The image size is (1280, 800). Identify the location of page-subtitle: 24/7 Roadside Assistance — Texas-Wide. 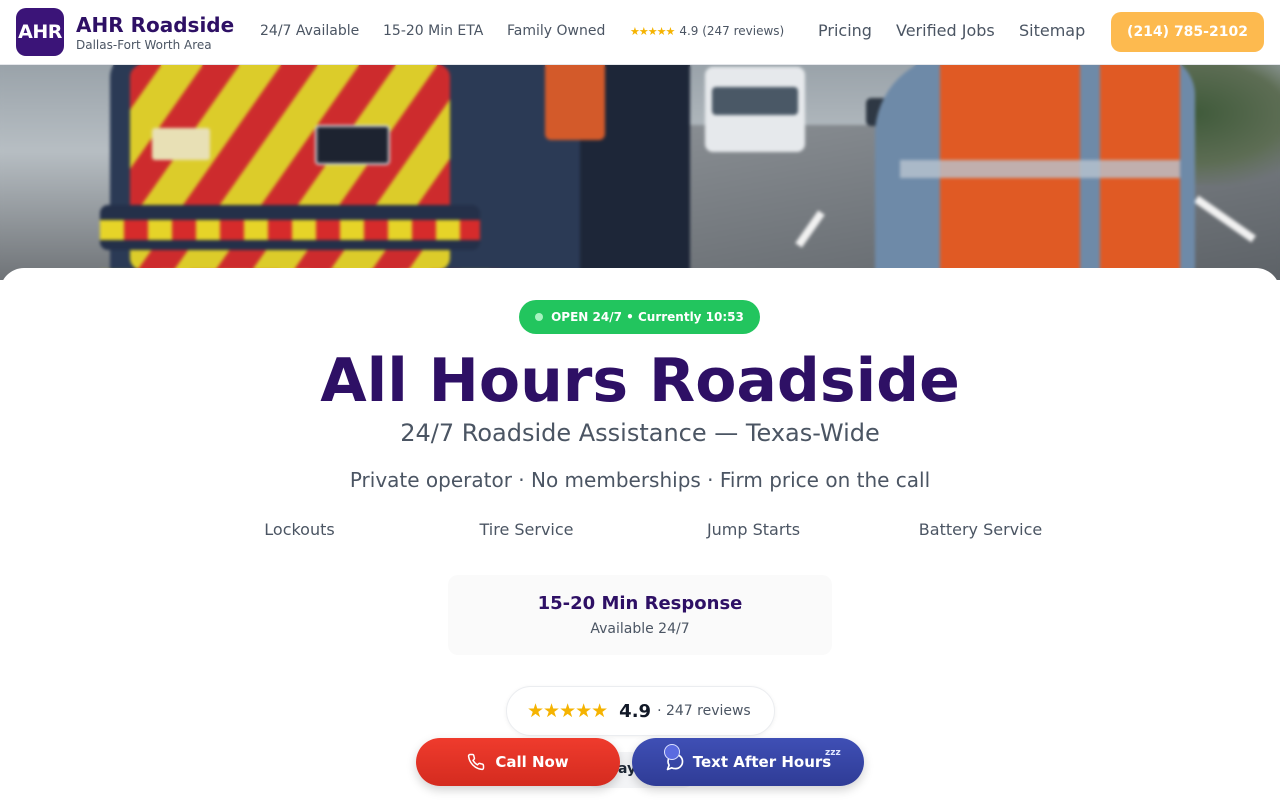
(640, 433).